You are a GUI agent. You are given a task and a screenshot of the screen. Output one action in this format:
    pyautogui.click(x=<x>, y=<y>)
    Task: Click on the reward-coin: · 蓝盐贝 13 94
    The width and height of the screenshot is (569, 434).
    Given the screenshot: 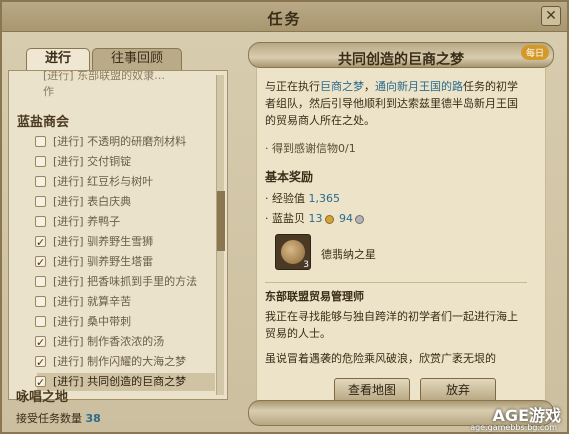 What is the action you would take?
    pyautogui.click(x=315, y=218)
    